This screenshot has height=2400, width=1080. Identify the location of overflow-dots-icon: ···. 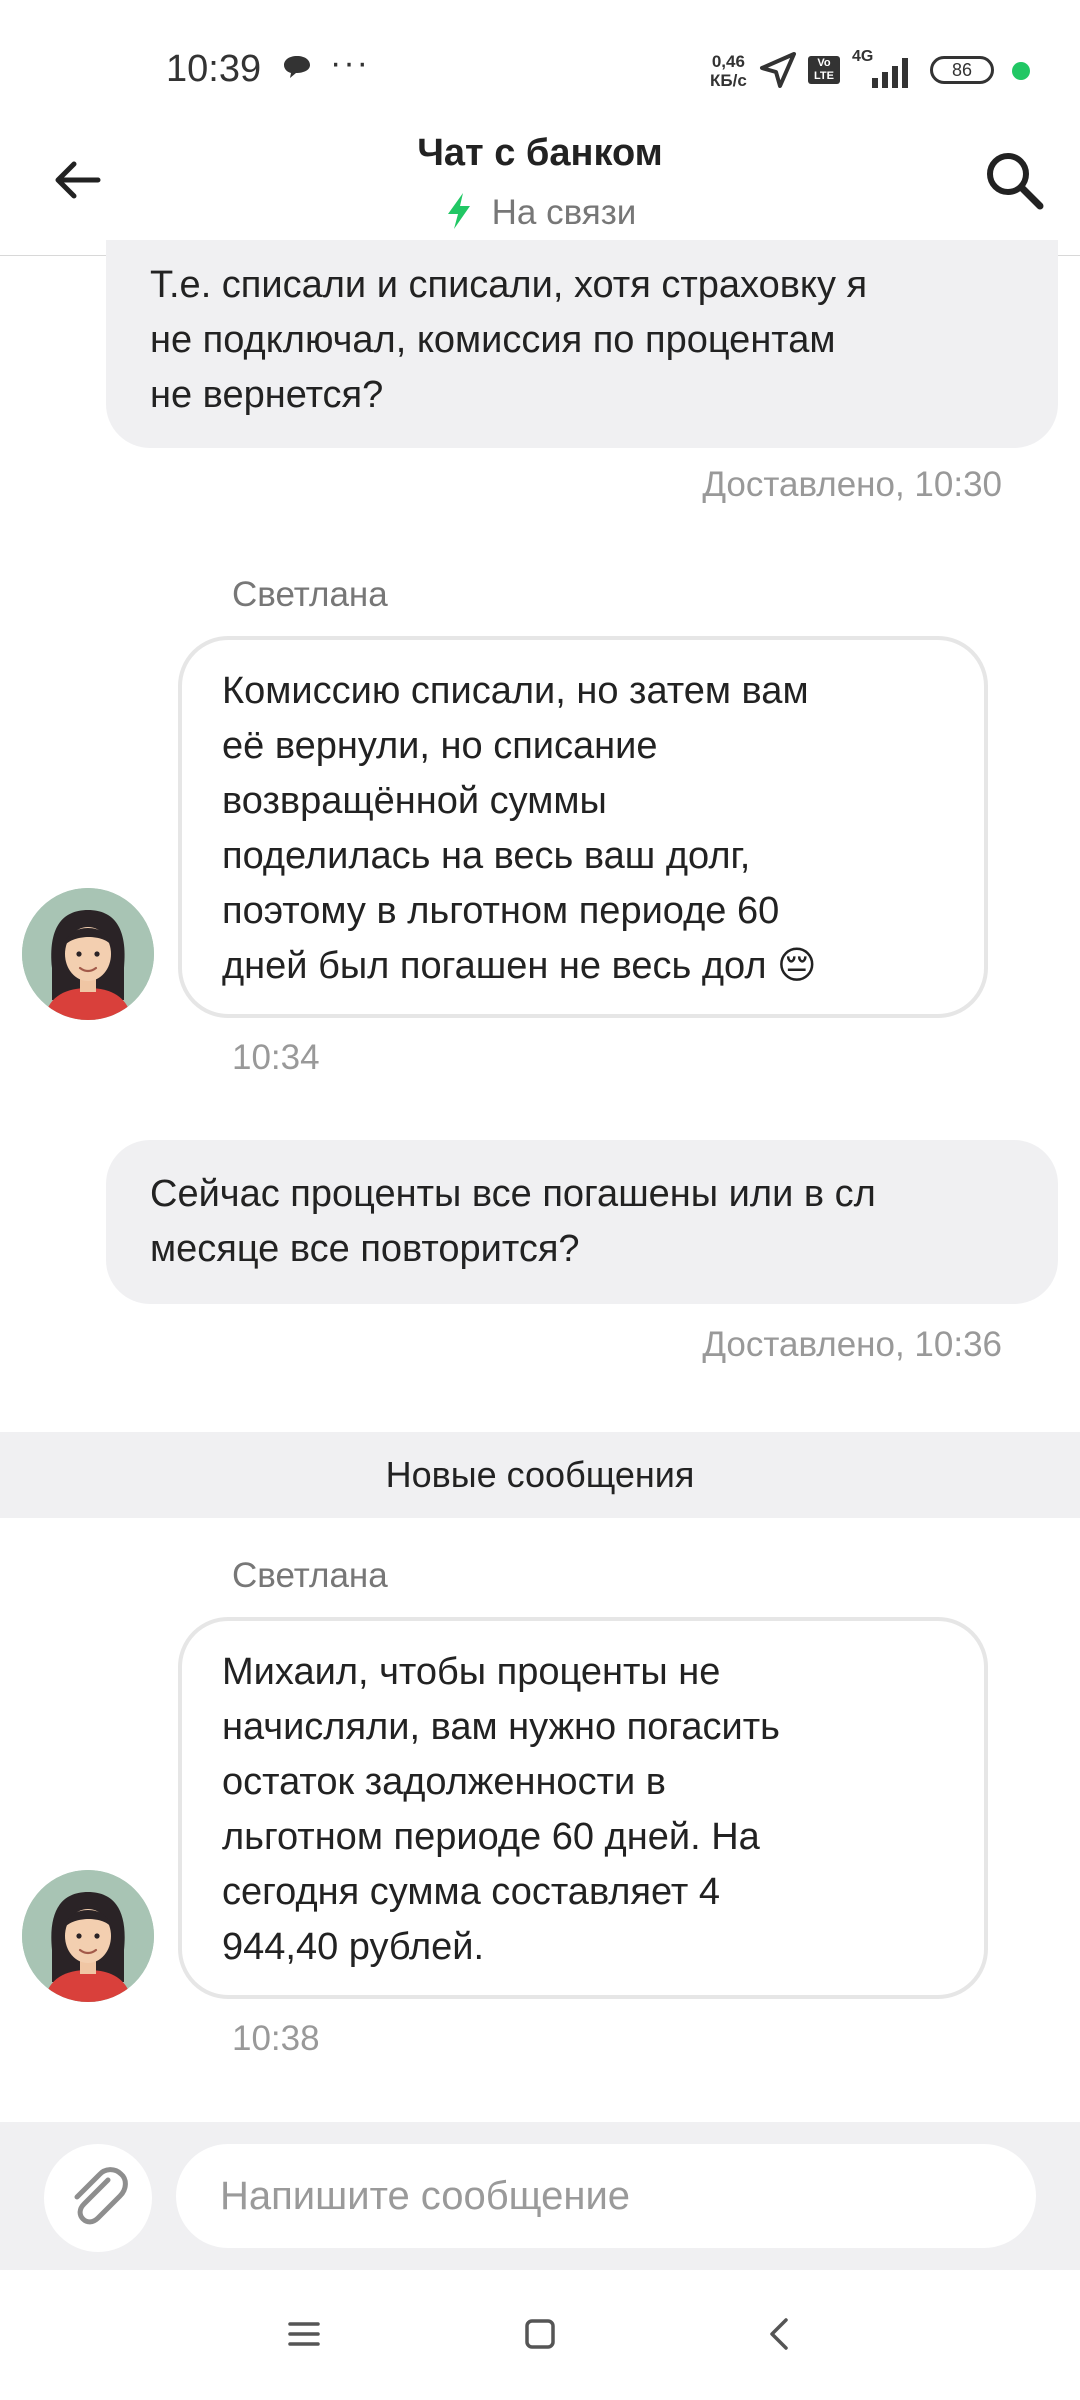
(350, 63).